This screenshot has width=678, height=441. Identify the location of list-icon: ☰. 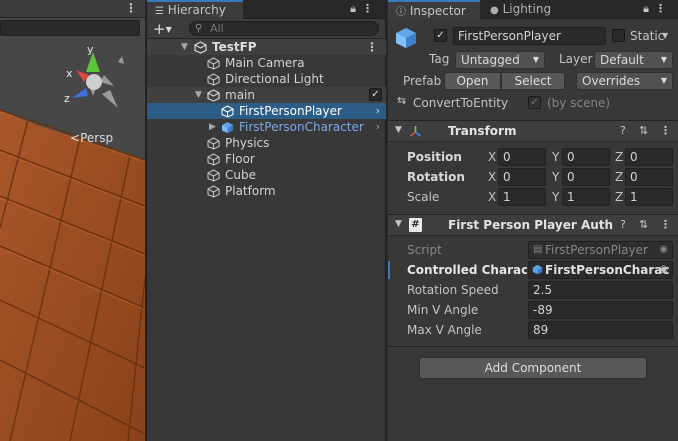
(159, 11).